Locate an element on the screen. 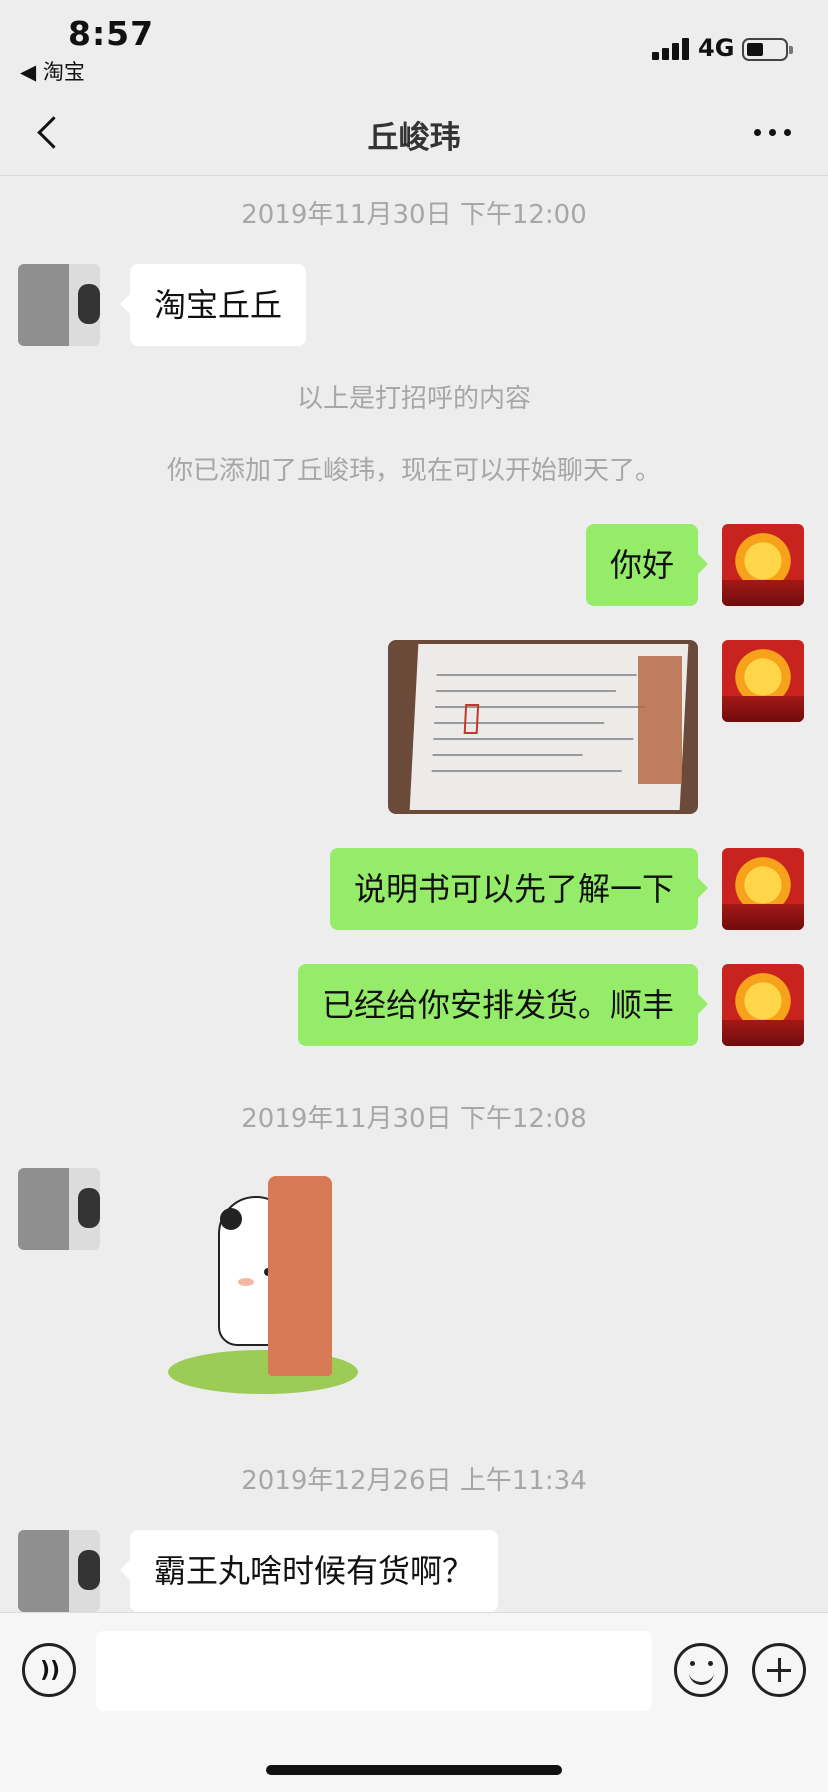 This screenshot has width=828, height=1792. chat-header: 丘峻玮 is located at coordinates (414, 133).